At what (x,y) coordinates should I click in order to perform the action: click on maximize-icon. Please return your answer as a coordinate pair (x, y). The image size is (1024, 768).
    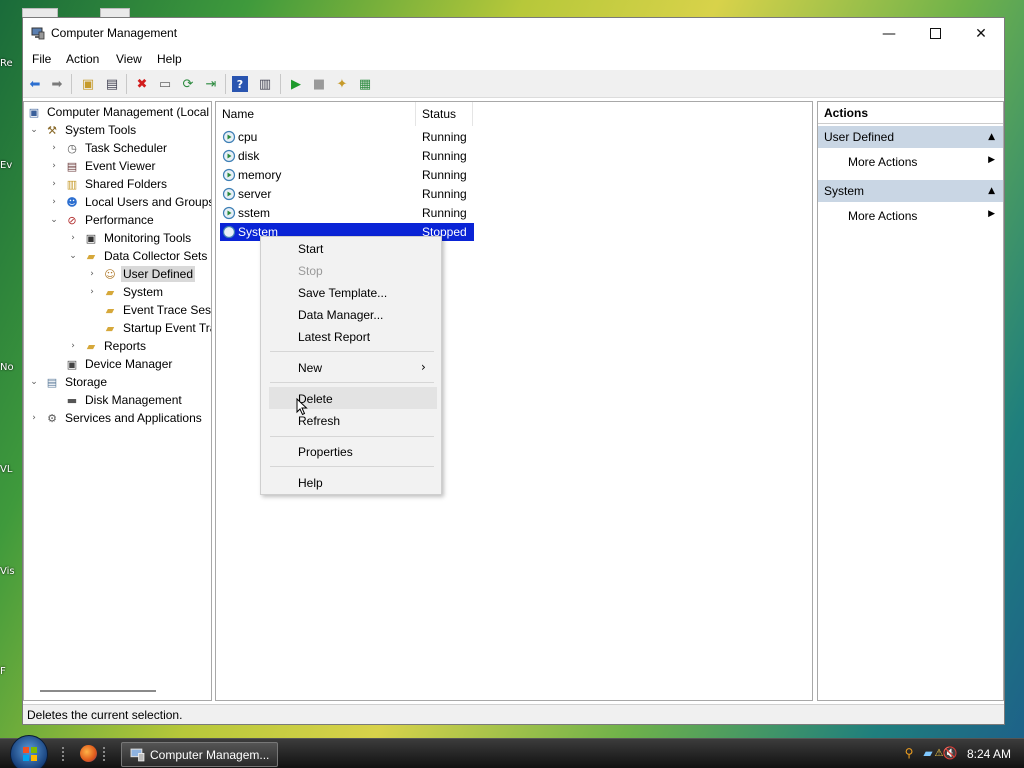
    Looking at the image, I should click on (935, 33).